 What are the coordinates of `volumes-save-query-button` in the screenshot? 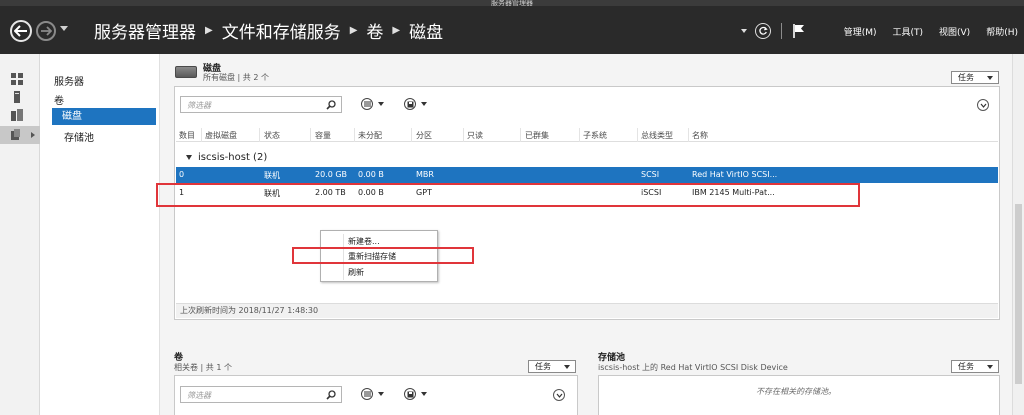 It's located at (415, 394).